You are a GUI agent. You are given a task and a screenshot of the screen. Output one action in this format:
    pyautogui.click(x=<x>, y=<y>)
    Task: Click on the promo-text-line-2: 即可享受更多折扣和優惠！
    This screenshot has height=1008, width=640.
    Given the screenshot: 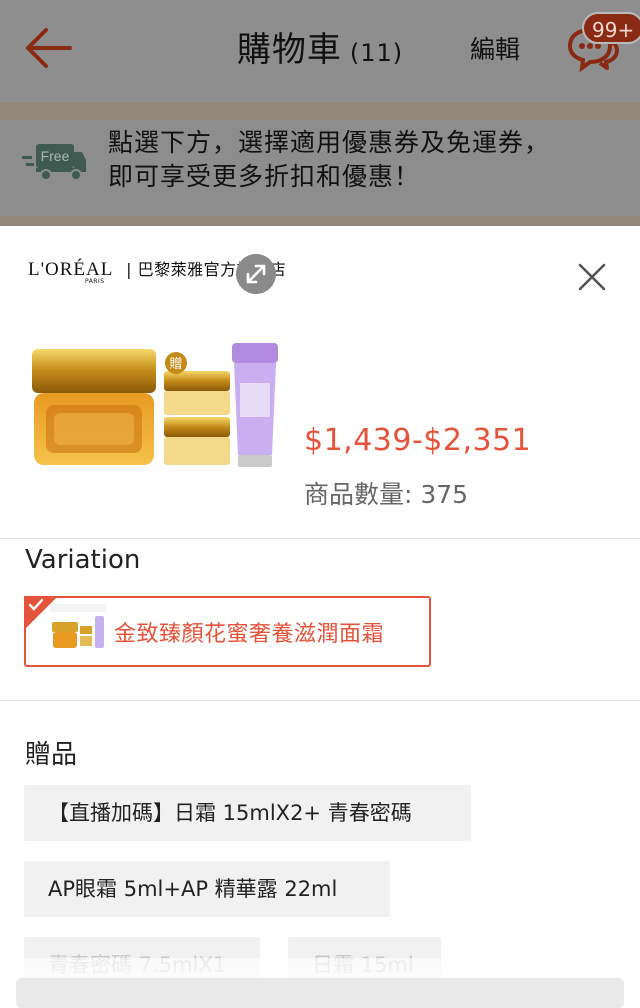 What is the action you would take?
    pyautogui.click(x=264, y=176)
    